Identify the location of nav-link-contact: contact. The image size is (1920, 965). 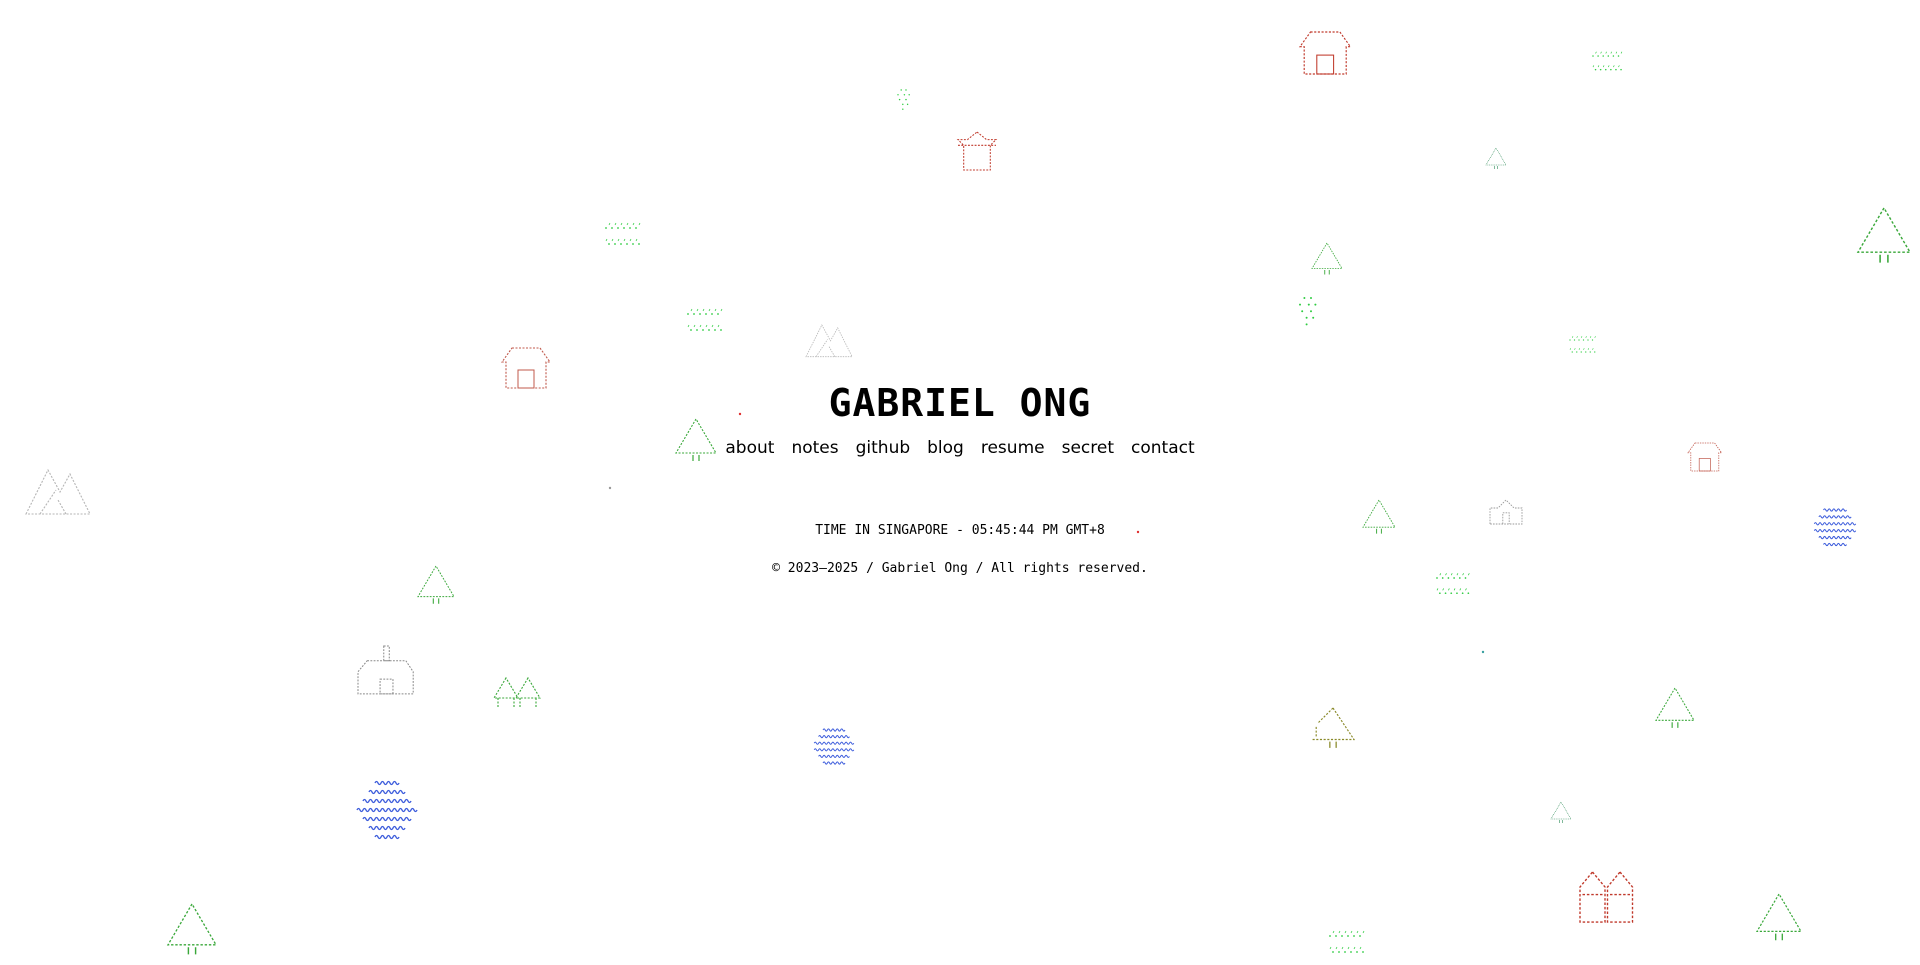
(1163, 448).